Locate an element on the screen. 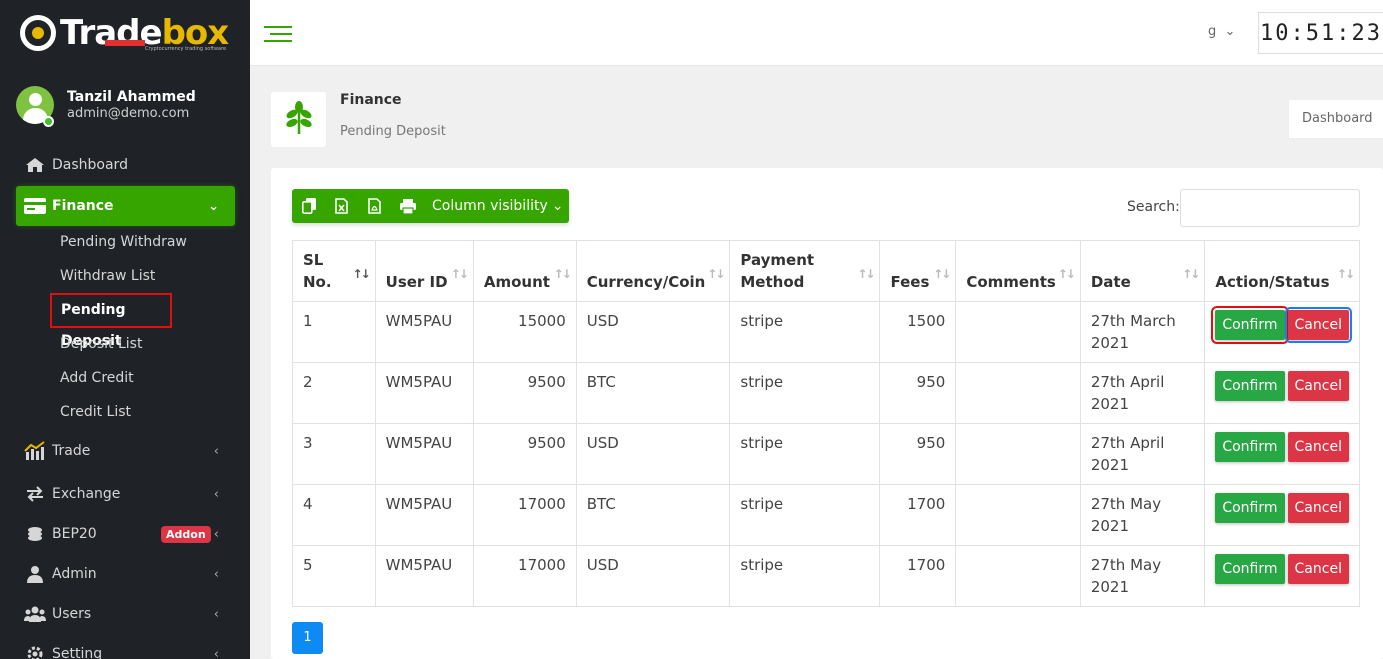 Image resolution: width=1383 pixels, height=659 pixels. column-header-comments: Comments ↑↓ is located at coordinates (1018, 271).